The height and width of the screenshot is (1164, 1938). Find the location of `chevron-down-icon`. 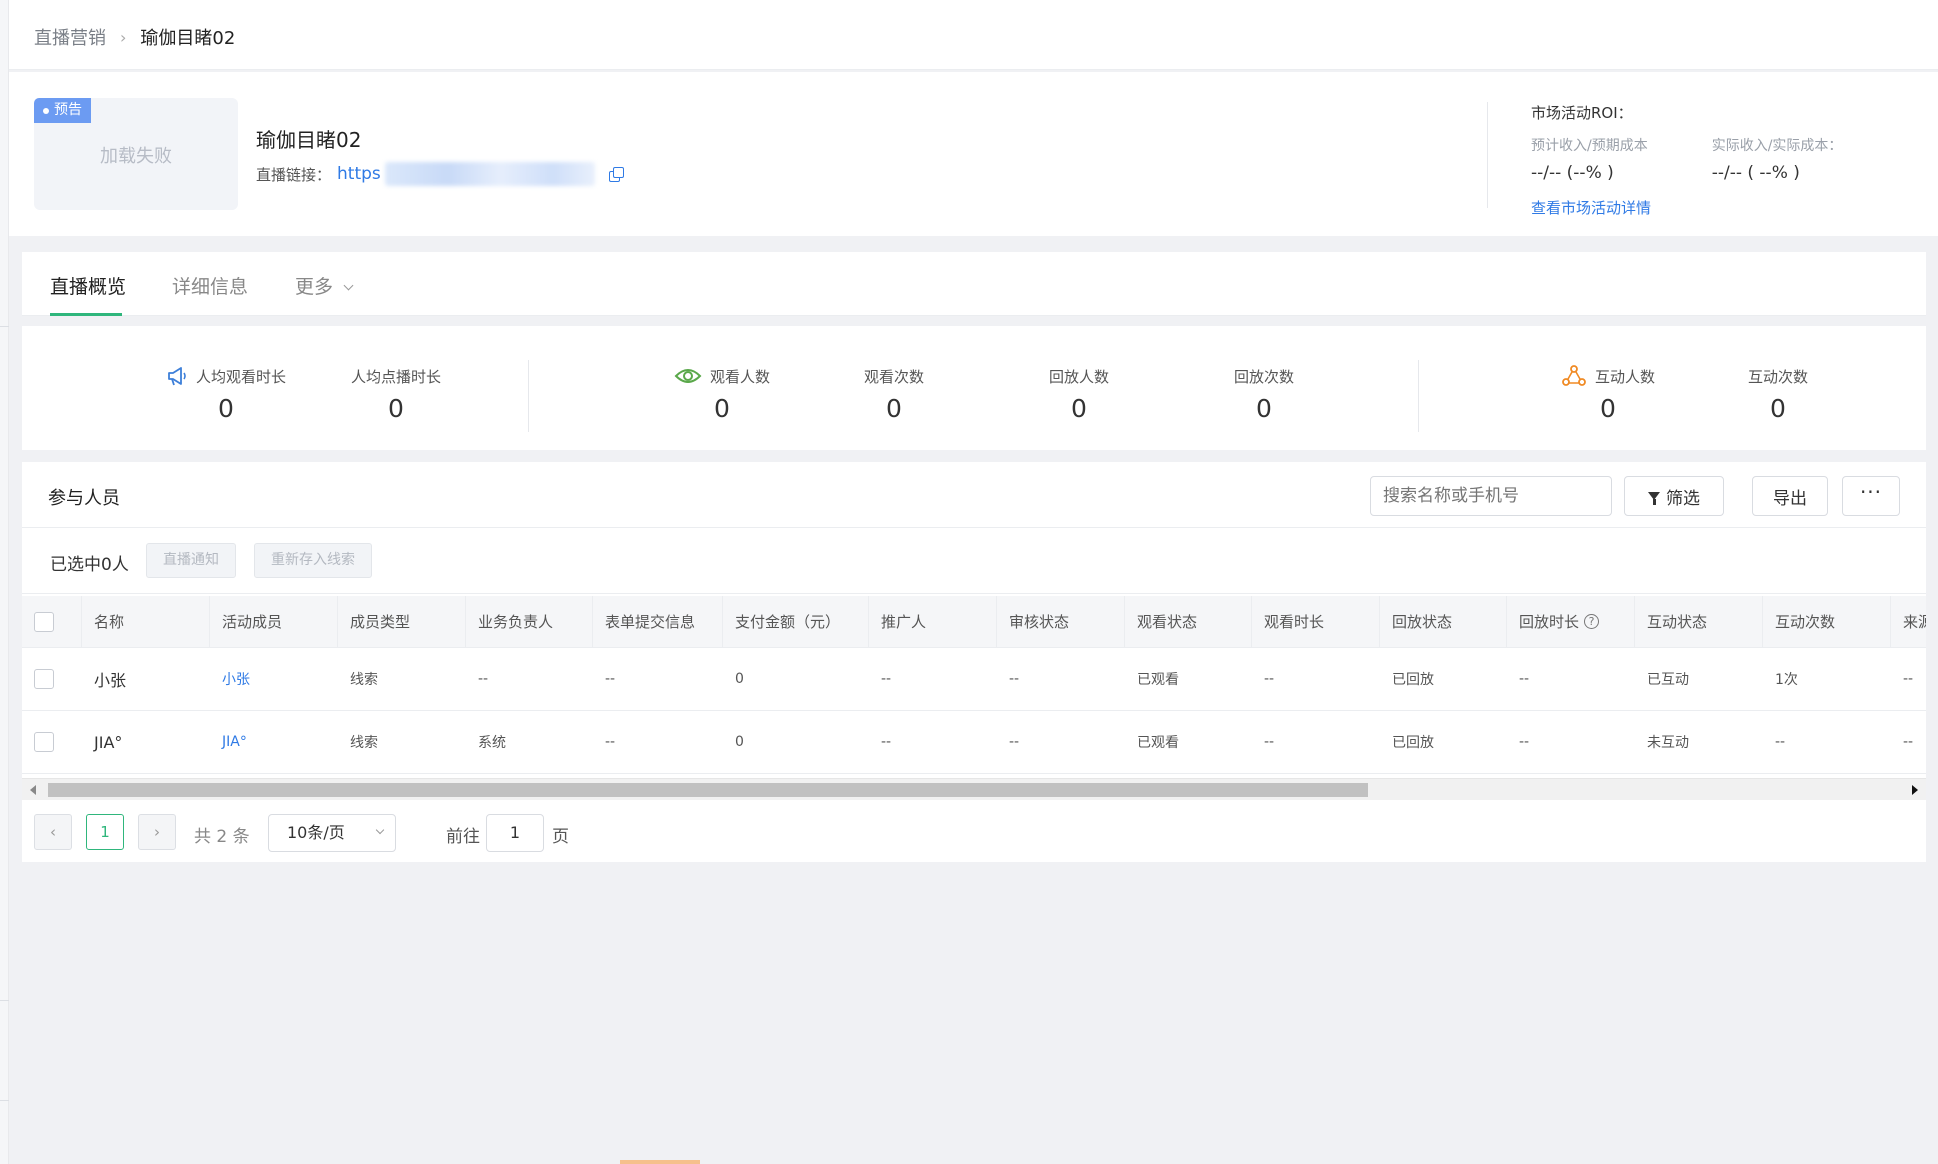

chevron-down-icon is located at coordinates (348, 285).